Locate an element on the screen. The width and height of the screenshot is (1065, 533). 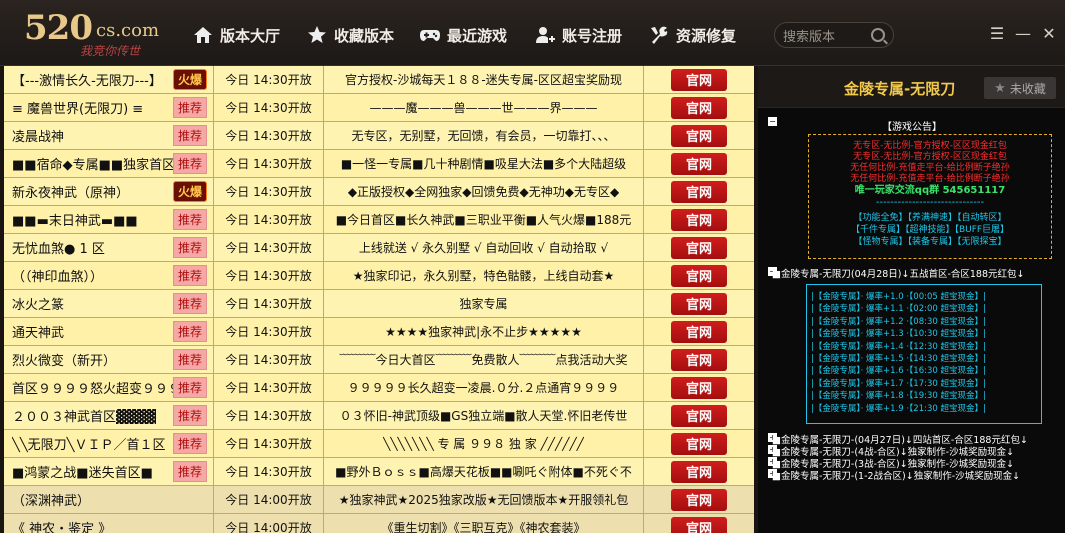
notice-line: 无专区-无比例-官方授权-区区现金红包 is located at coordinates (930, 157).